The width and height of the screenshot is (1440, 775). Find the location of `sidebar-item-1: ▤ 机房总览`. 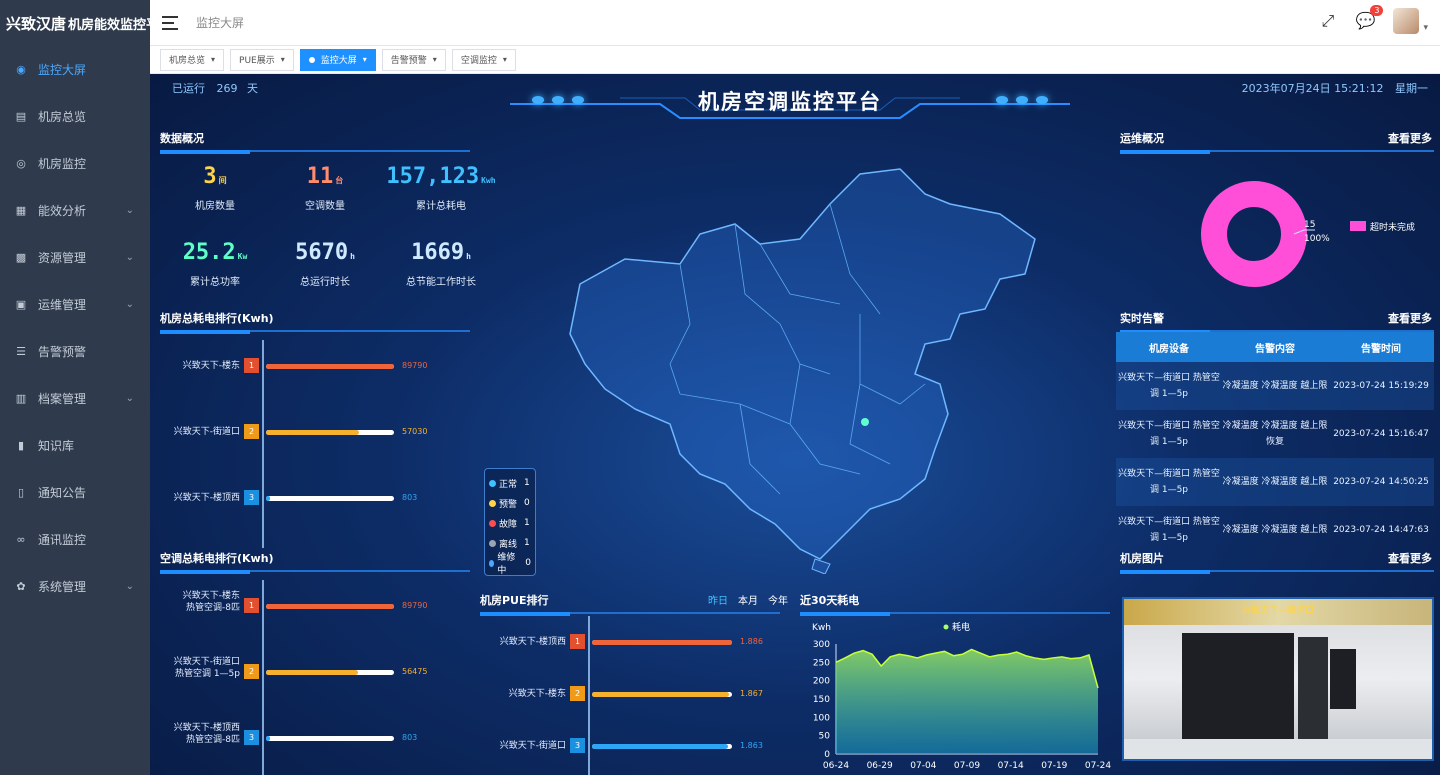

sidebar-item-1: ▤ 机房总览 is located at coordinates (75, 116).